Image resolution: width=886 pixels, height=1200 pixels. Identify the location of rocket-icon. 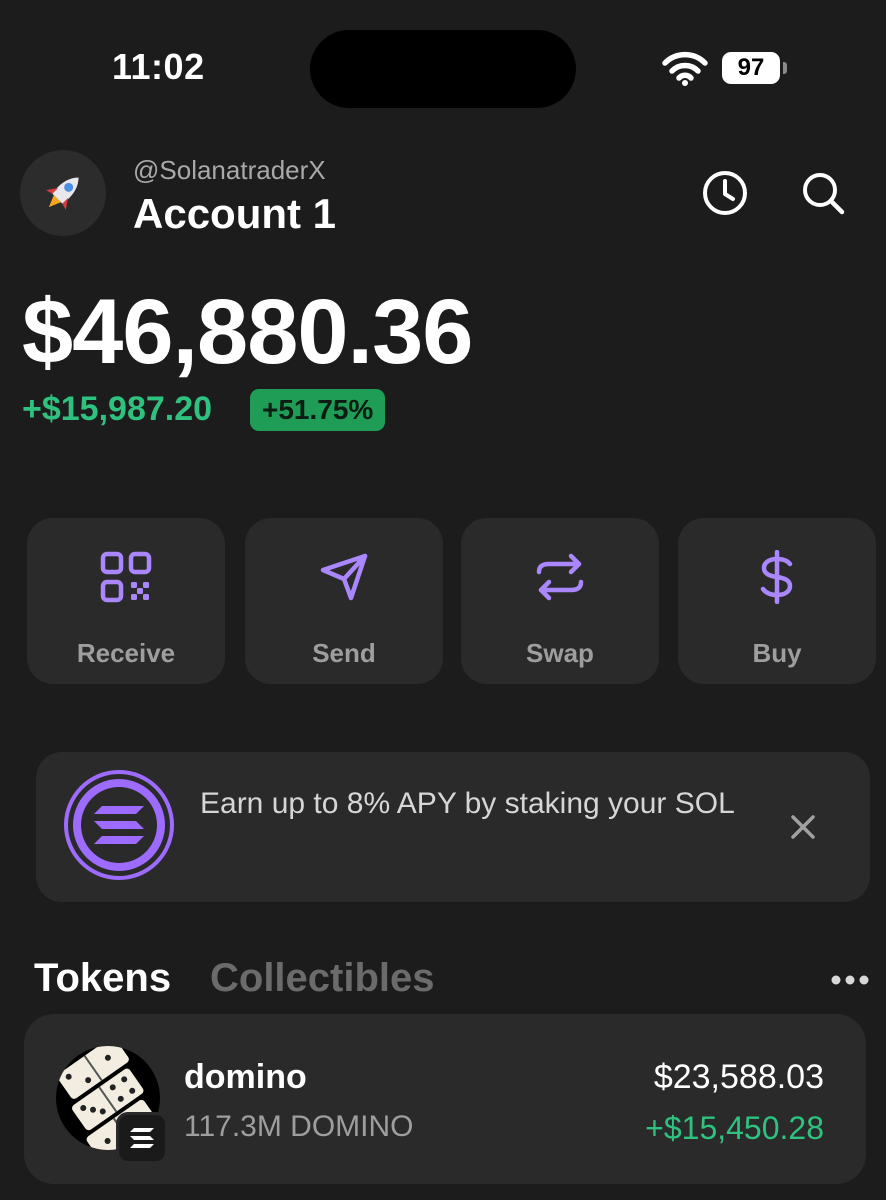
(62, 193).